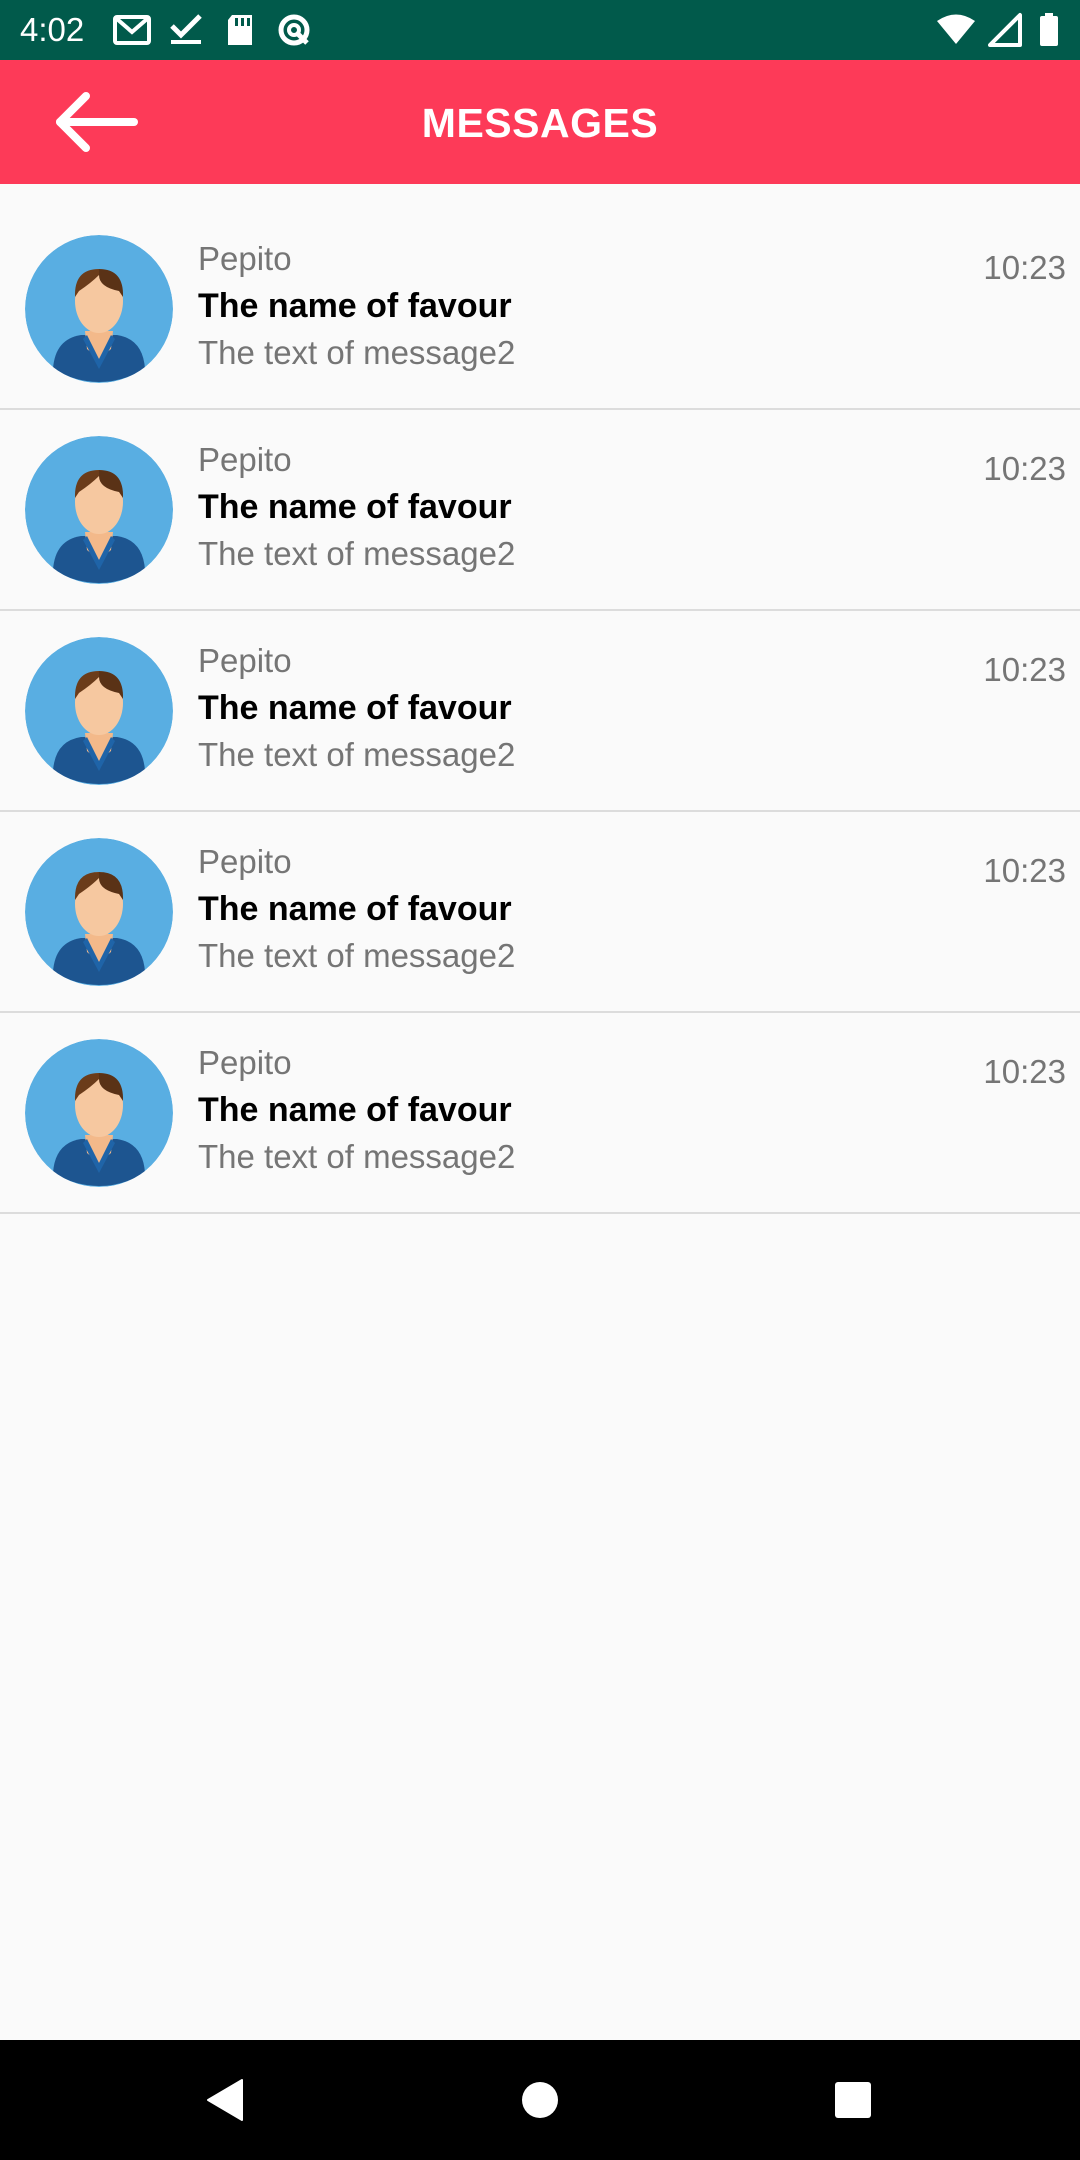  I want to click on sd-card-icon, so click(240, 30).